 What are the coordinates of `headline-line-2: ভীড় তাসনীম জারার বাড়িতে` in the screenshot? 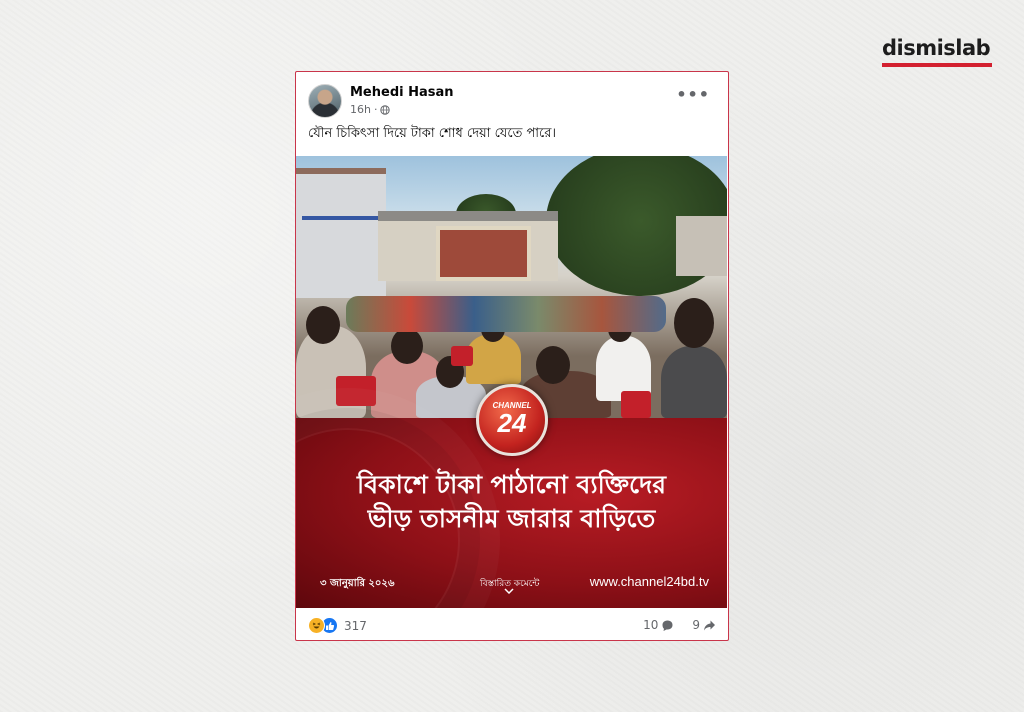 It's located at (511, 518).